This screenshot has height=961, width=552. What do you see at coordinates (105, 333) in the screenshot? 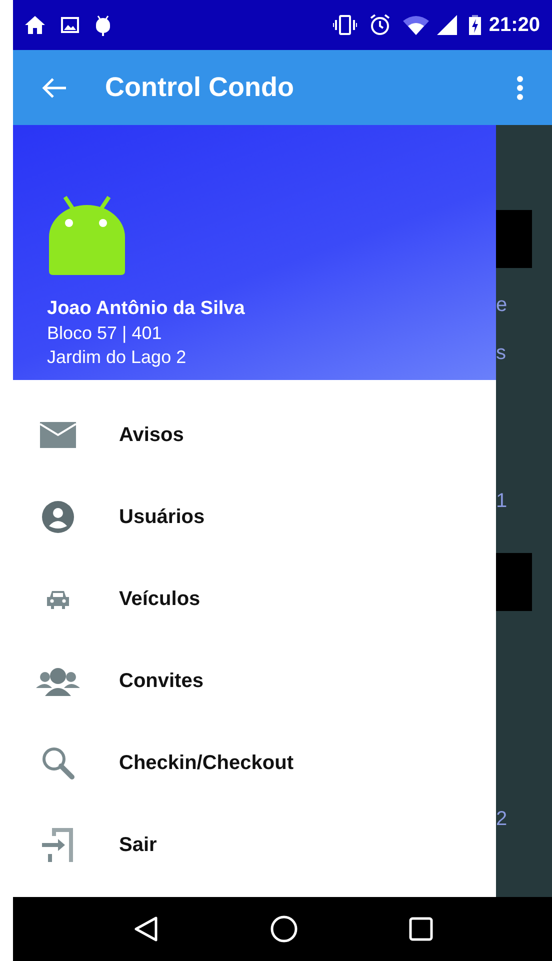
I see `user-unit: Bloco 57 | 401` at bounding box center [105, 333].